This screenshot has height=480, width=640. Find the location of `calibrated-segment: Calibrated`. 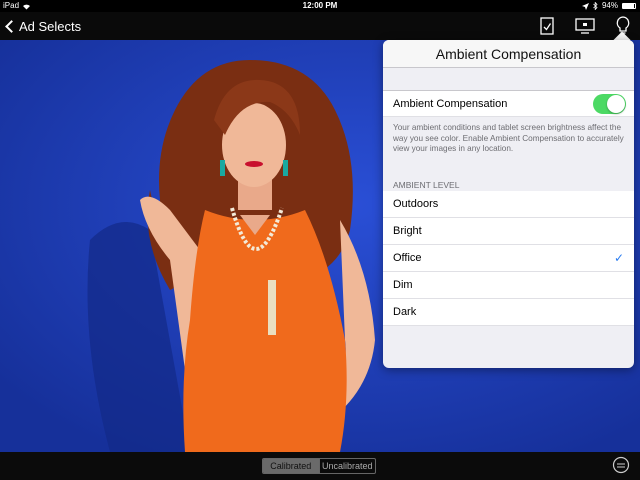

calibrated-segment: Calibrated is located at coordinates (291, 466).